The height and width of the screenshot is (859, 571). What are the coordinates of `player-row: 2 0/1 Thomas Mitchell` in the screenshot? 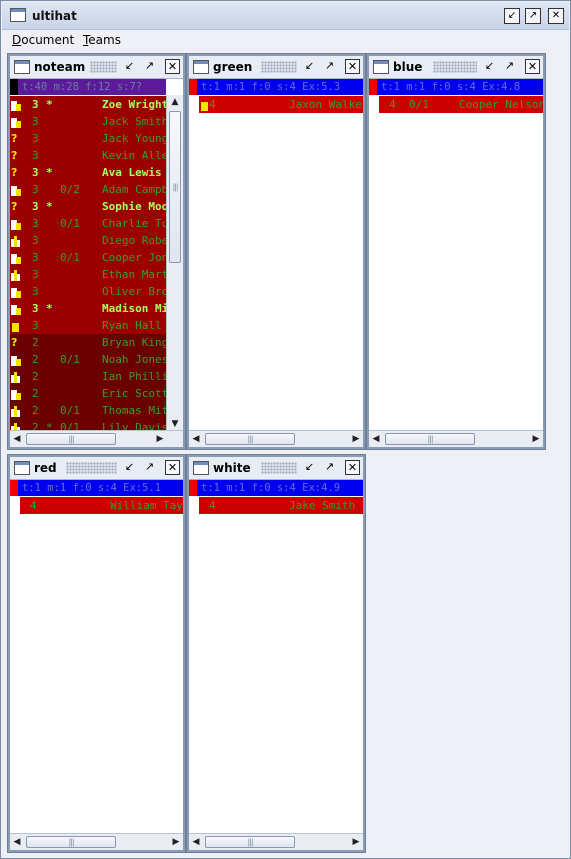 It's located at (88, 410).